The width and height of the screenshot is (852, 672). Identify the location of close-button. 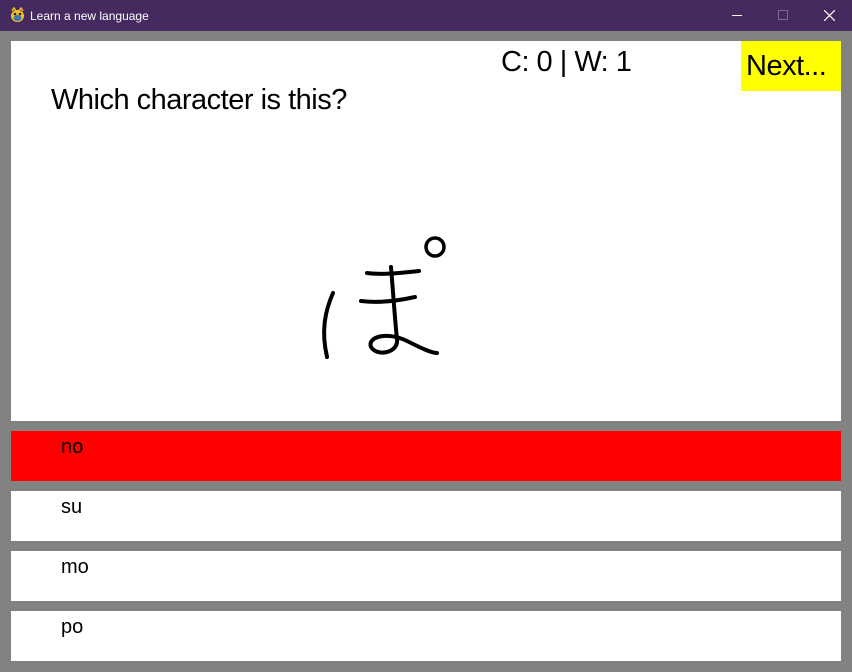
(829, 15).